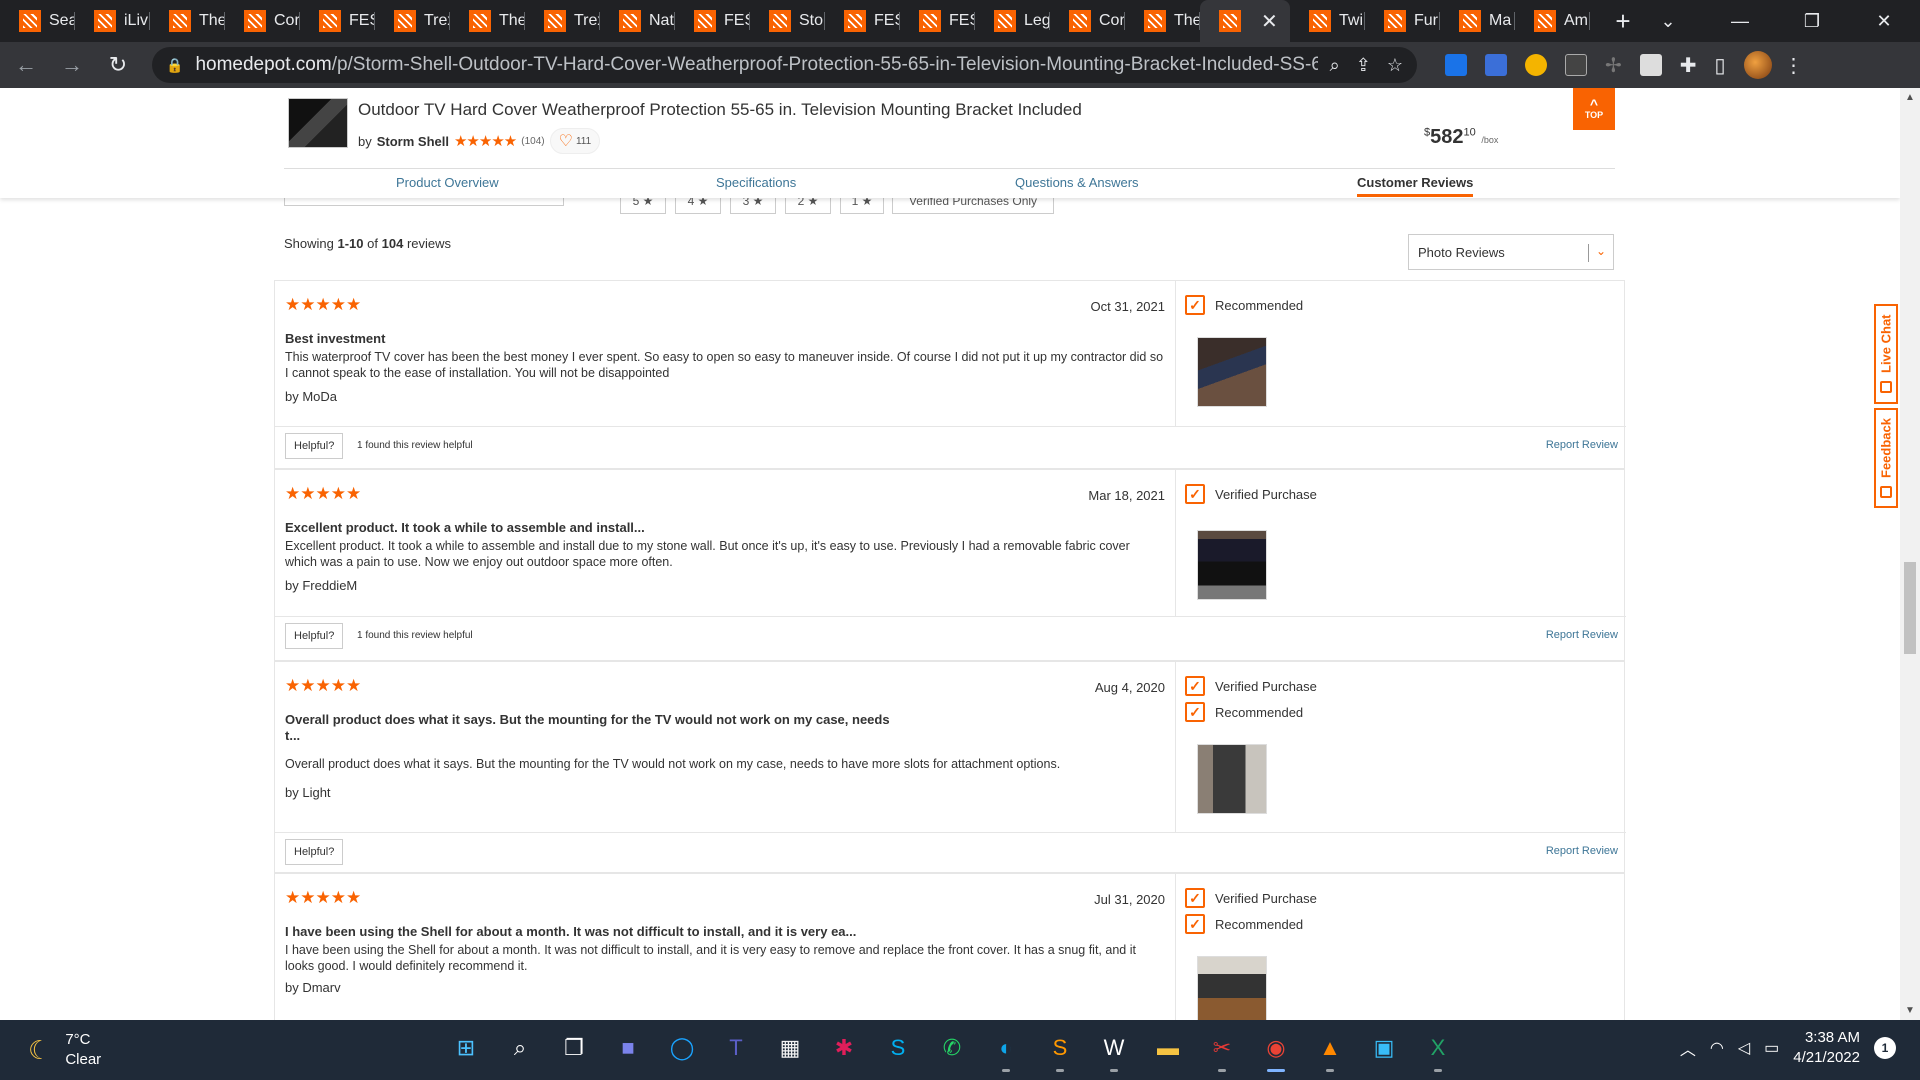  I want to click on restore-button: ❐, so click(1812, 21).